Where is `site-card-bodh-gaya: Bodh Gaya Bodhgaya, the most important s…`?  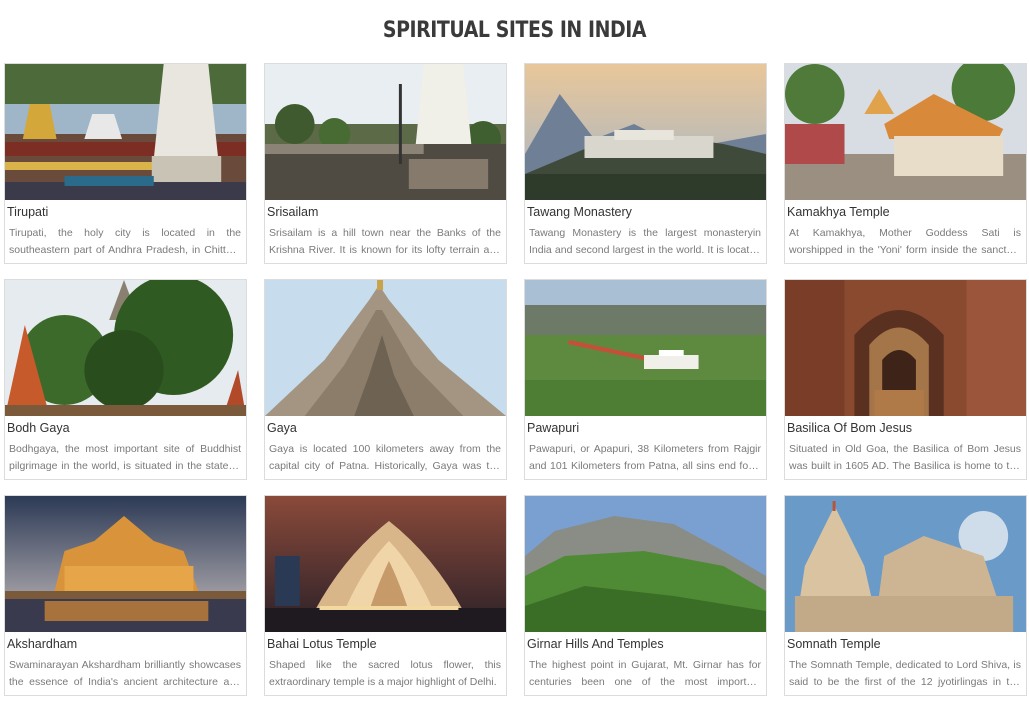
site-card-bodh-gaya: Bodh Gaya Bodhgaya, the most important s… is located at coordinates (125, 379).